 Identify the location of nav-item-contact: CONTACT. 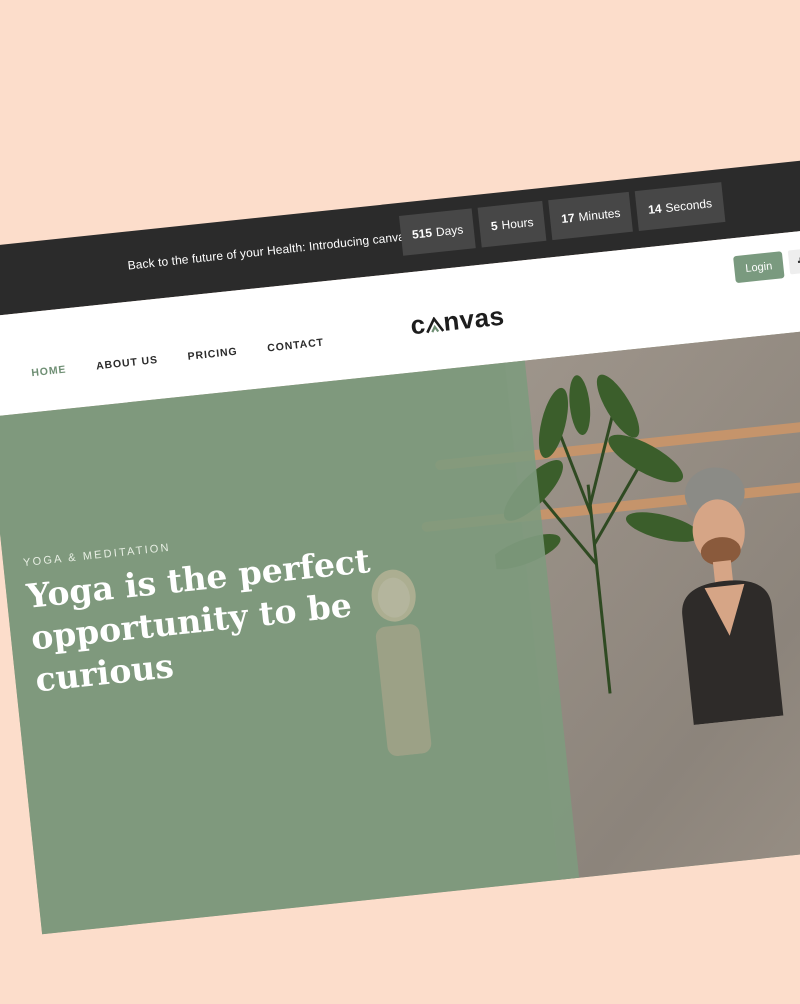
(296, 346).